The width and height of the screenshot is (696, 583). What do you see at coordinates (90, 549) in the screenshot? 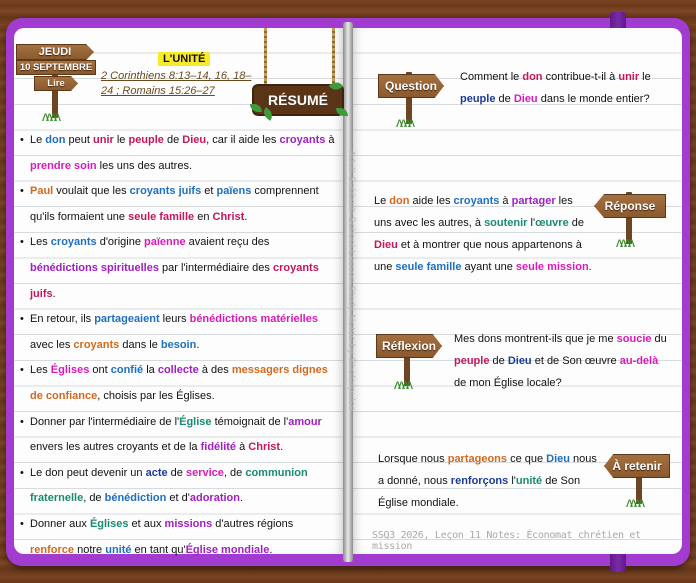
I see `text-run: notre` at bounding box center [90, 549].